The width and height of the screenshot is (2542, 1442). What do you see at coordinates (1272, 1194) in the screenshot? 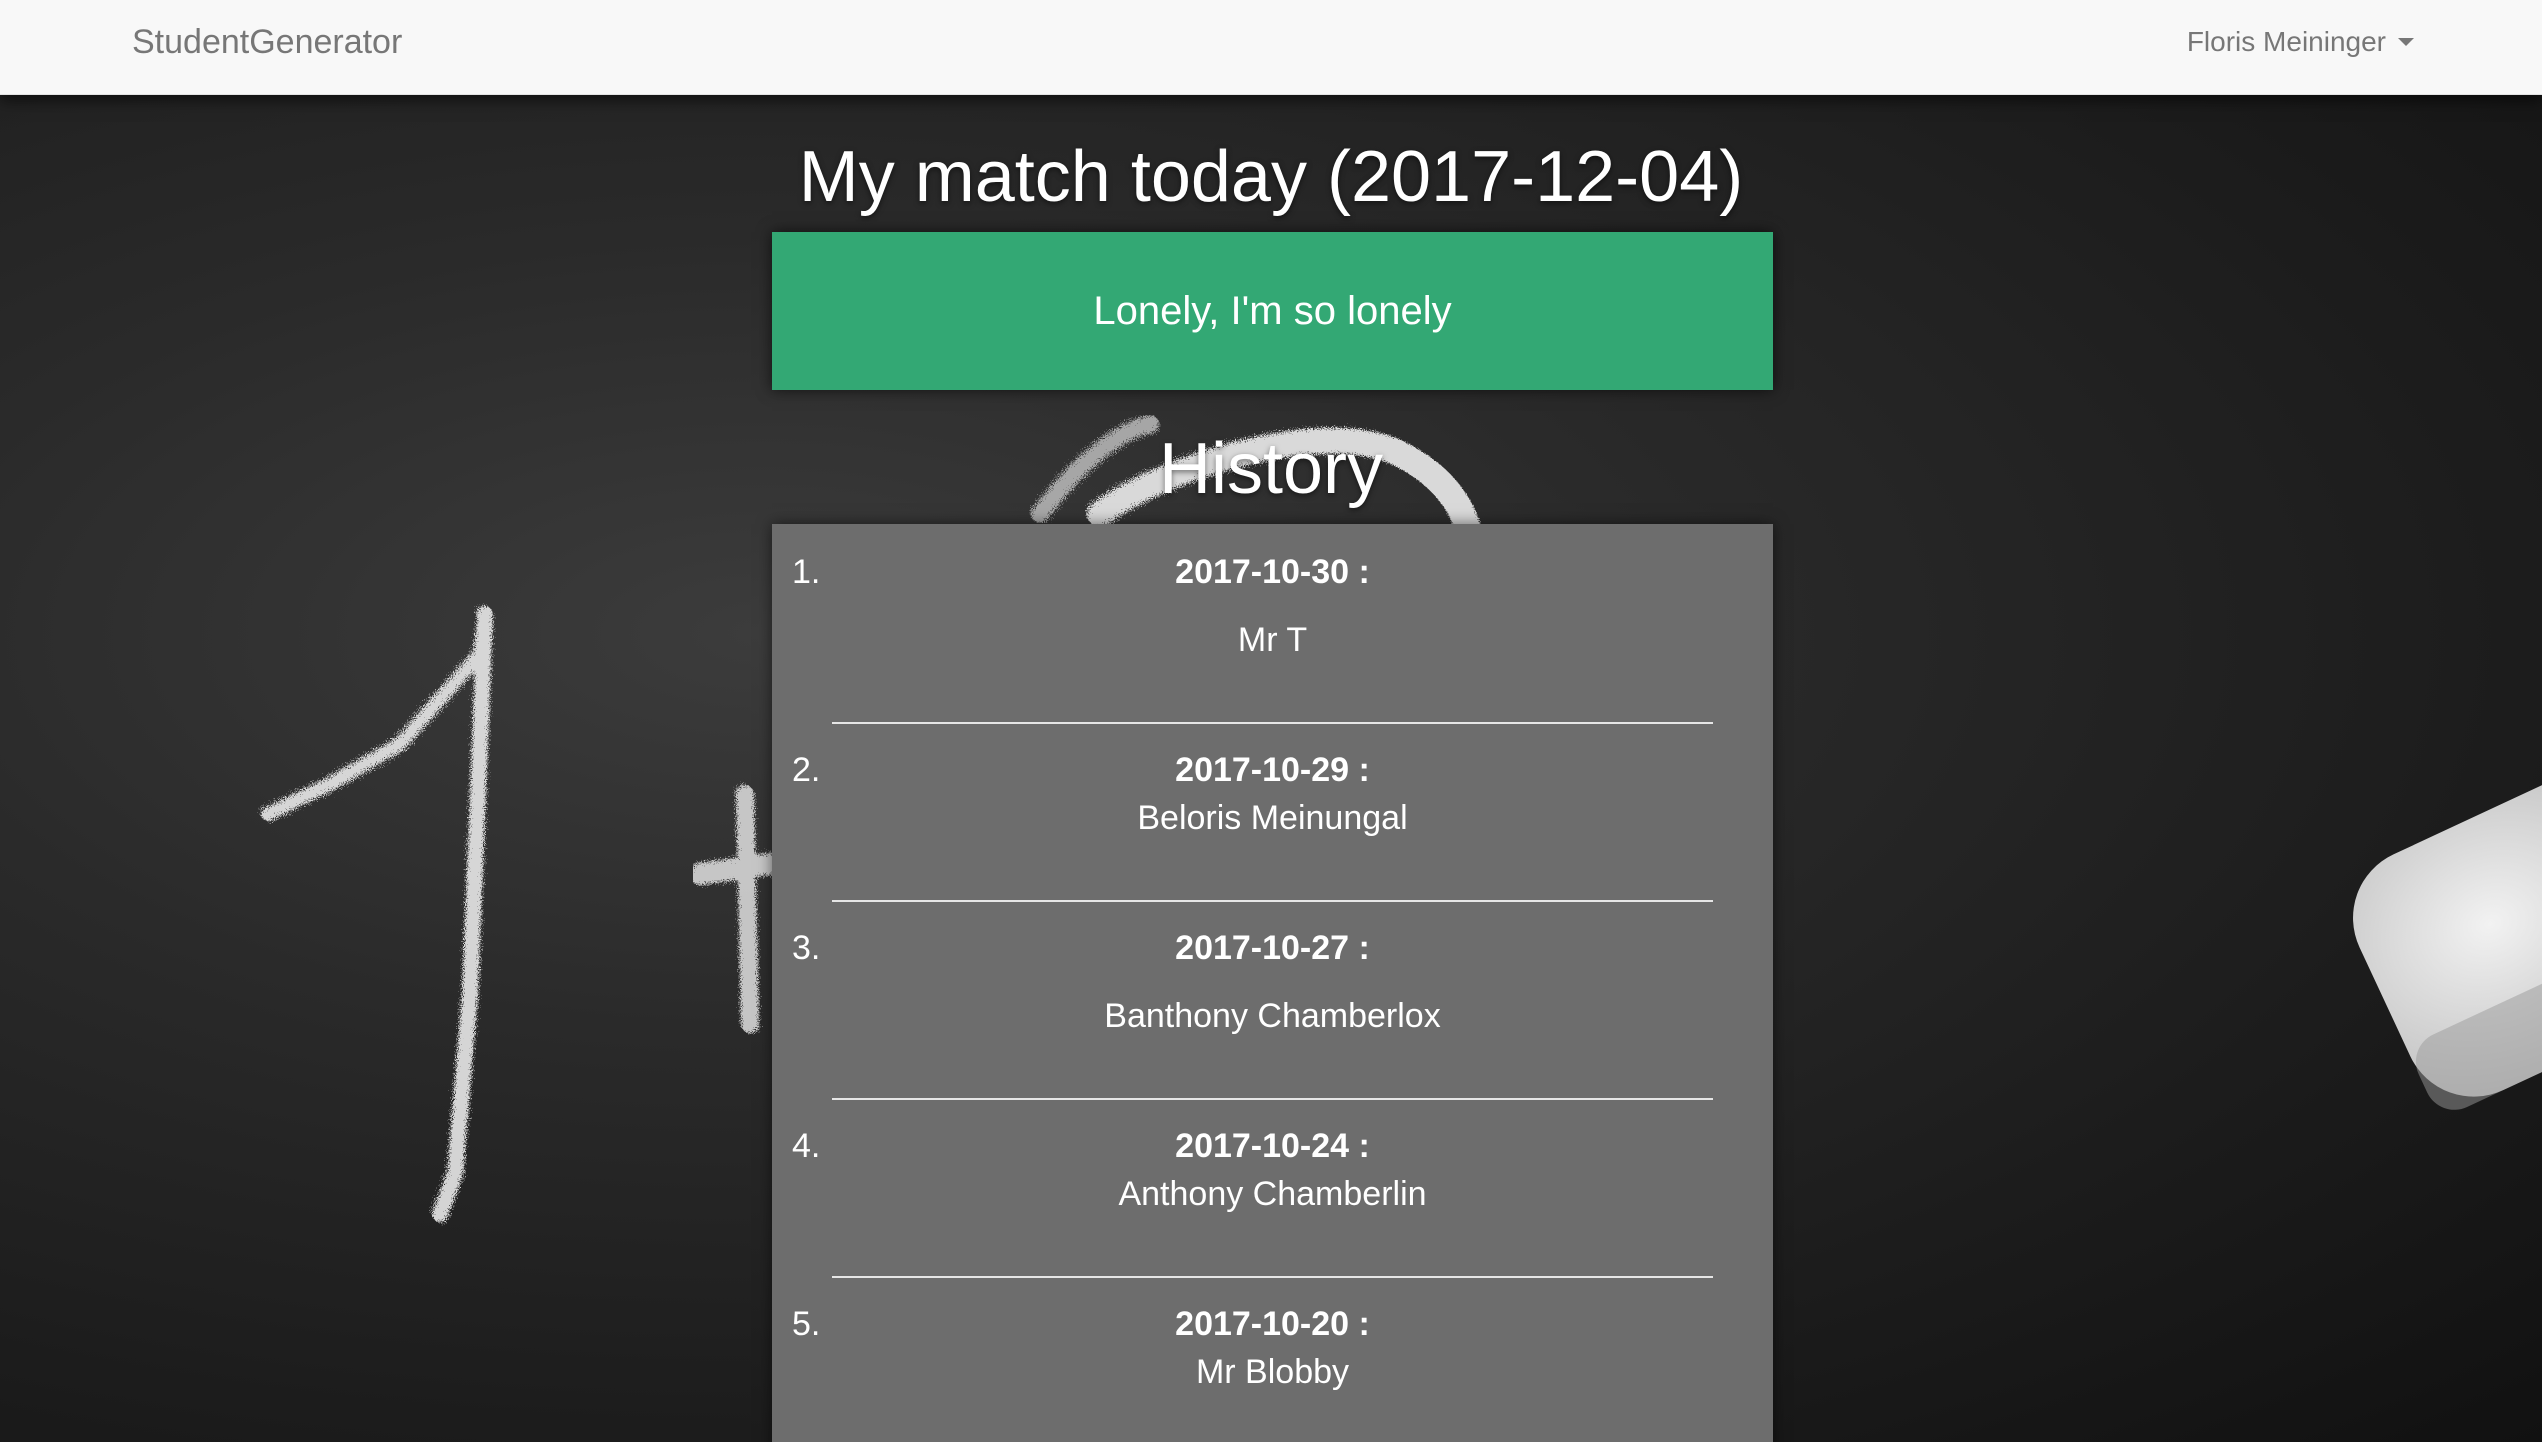
I see `history-item-name: Anthony Chamberlin` at bounding box center [1272, 1194].